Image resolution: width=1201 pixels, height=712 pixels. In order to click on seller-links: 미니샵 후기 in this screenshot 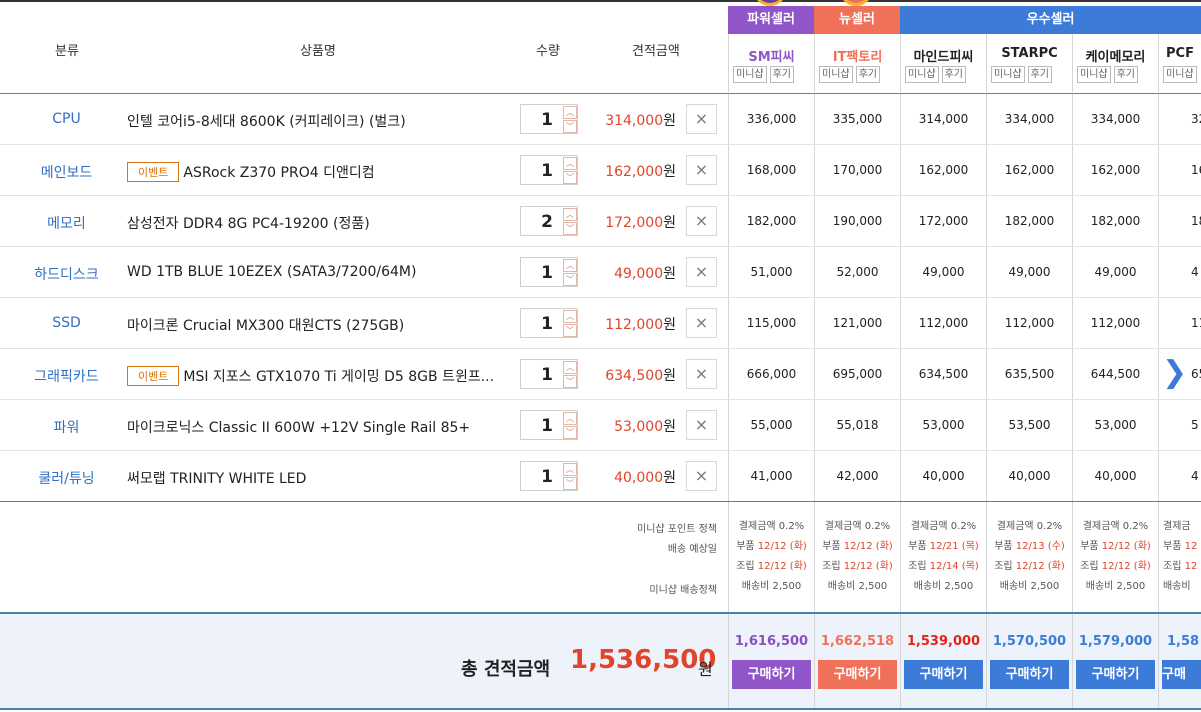, I will do `click(1022, 74)`.